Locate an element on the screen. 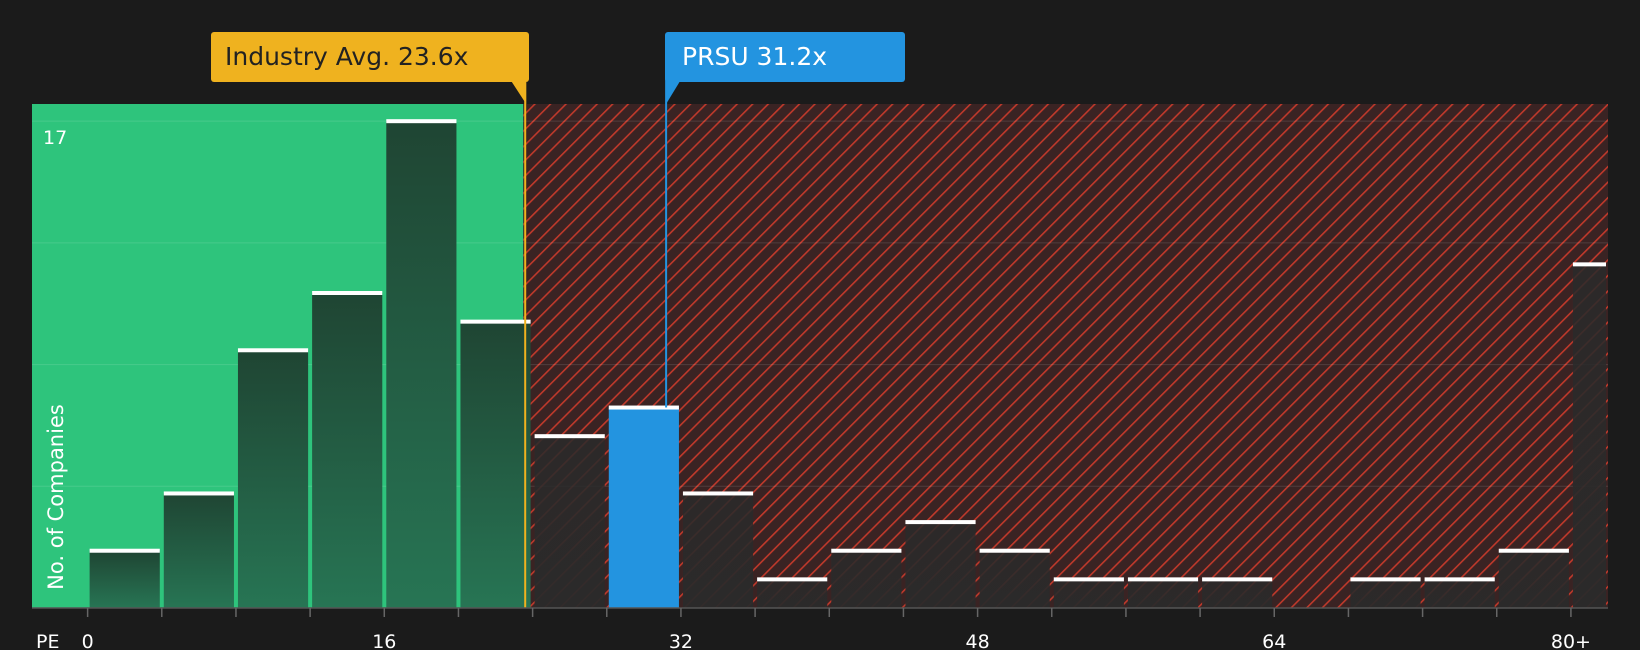 This screenshot has height=650, width=1640. x-tick-label-3: 48 is located at coordinates (978, 640).